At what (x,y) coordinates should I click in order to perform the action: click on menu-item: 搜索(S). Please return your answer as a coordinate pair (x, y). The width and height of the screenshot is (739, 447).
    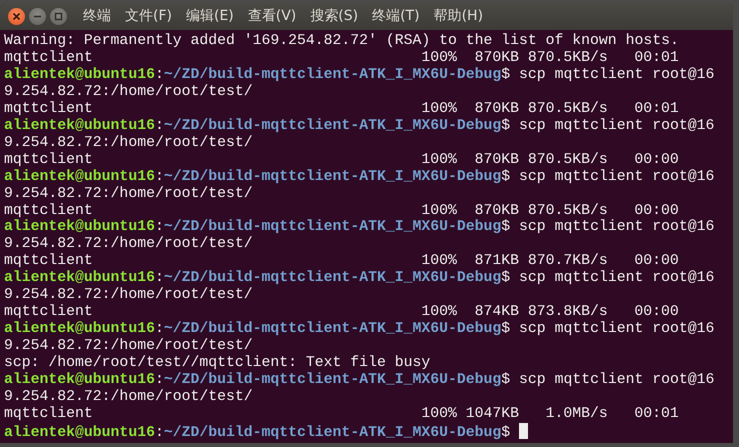
    Looking at the image, I should click on (329, 16).